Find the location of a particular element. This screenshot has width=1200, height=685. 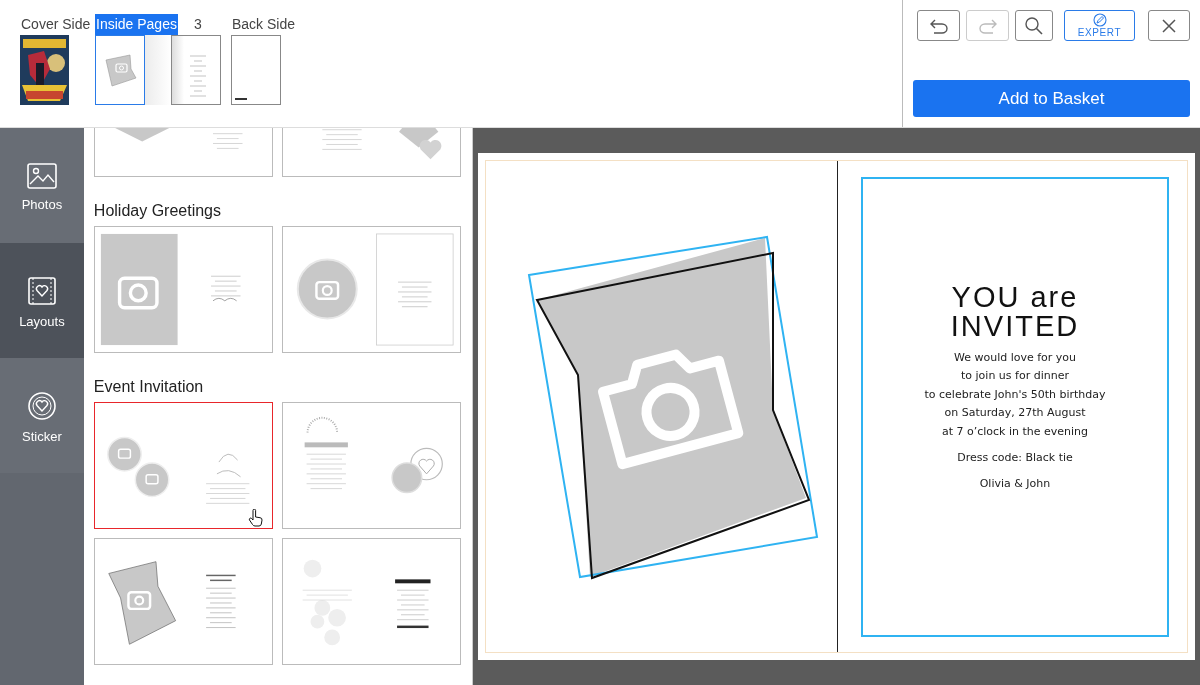

add-to-basket-button: Add to Basket is located at coordinates (1051, 98).